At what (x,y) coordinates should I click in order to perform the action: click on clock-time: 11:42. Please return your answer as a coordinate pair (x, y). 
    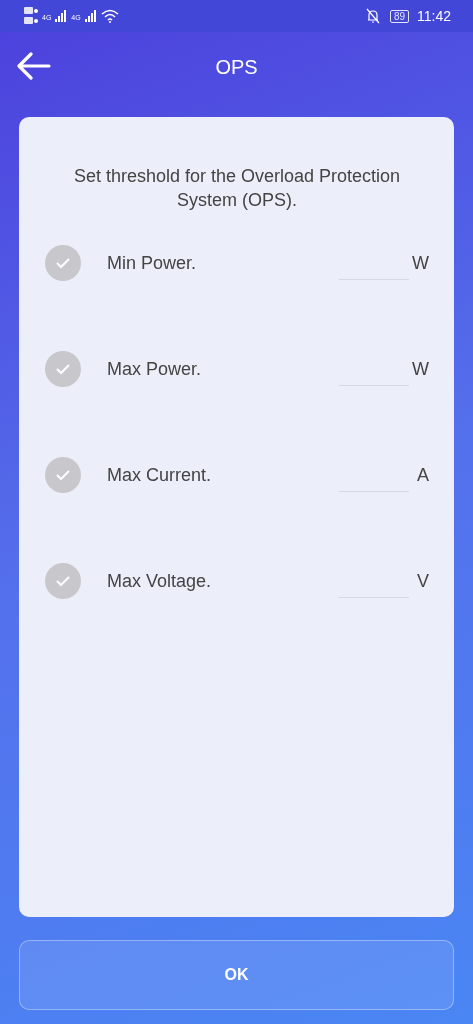
    Looking at the image, I should click on (434, 16).